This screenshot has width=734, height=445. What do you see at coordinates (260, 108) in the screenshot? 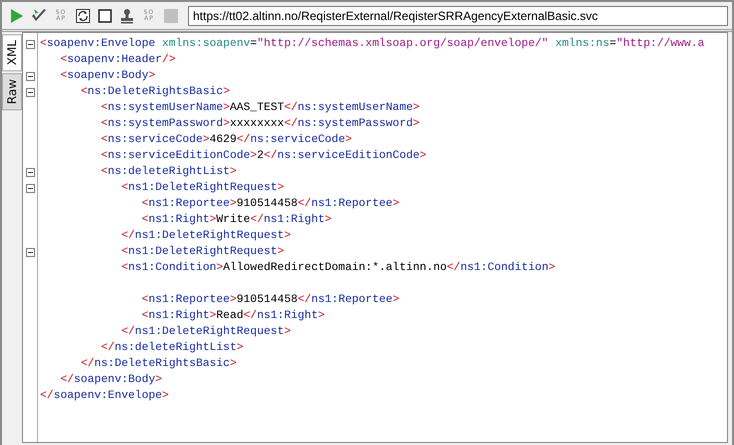
I see `code-line: <ns:systemUserName>AAS_TEST</ns:systemUserName>` at bounding box center [260, 108].